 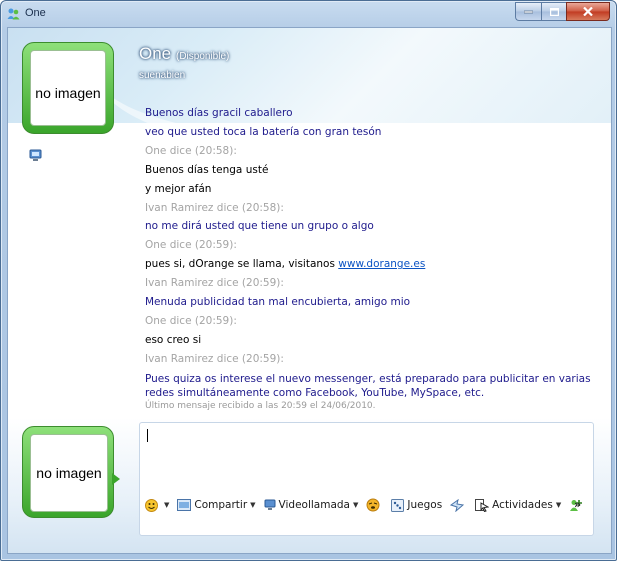 I want to click on title-bar: One, so click(x=308, y=14).